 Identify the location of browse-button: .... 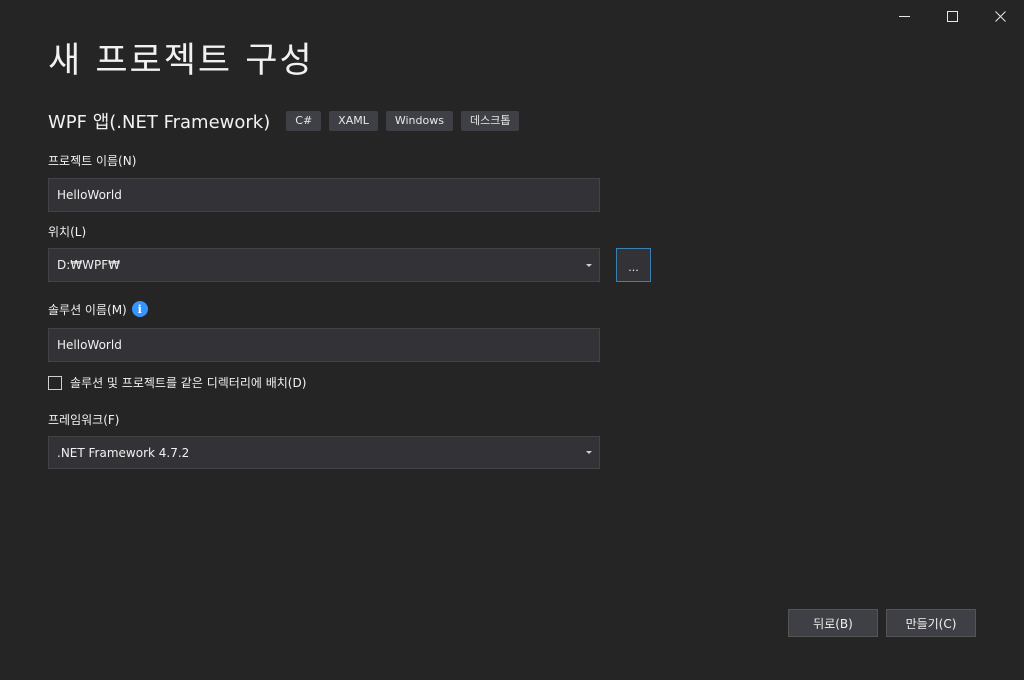
(633, 265).